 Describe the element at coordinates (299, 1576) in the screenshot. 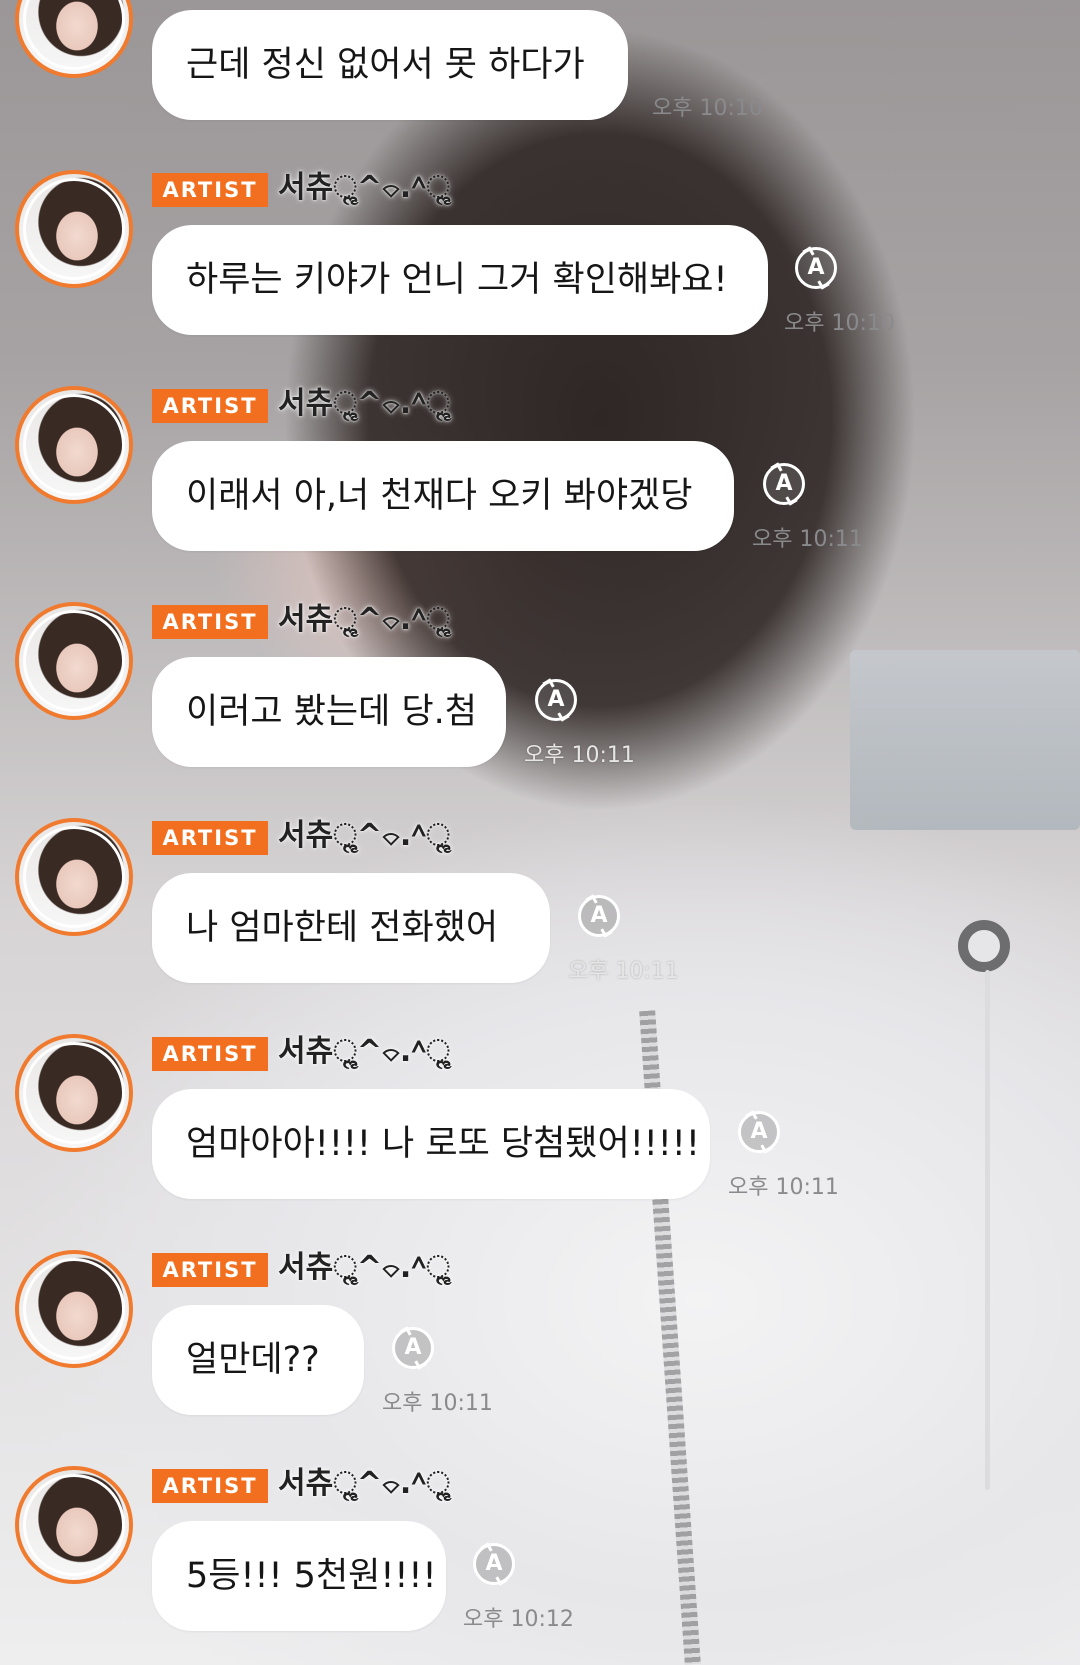

I see `message-bubble: 5등!!! 5천원!!!!` at that location.